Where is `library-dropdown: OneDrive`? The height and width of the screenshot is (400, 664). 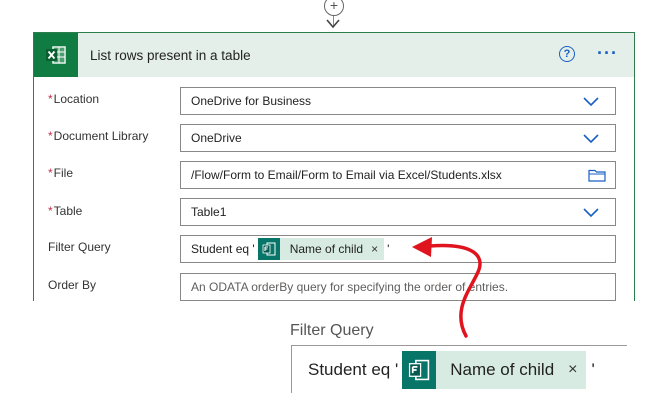
library-dropdown: OneDrive is located at coordinates (398, 138).